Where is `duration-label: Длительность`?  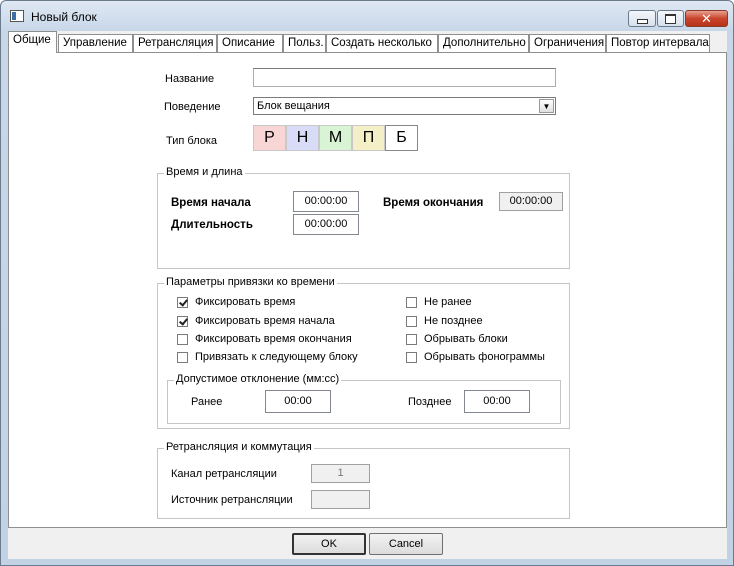
duration-label: Длительность is located at coordinates (212, 225).